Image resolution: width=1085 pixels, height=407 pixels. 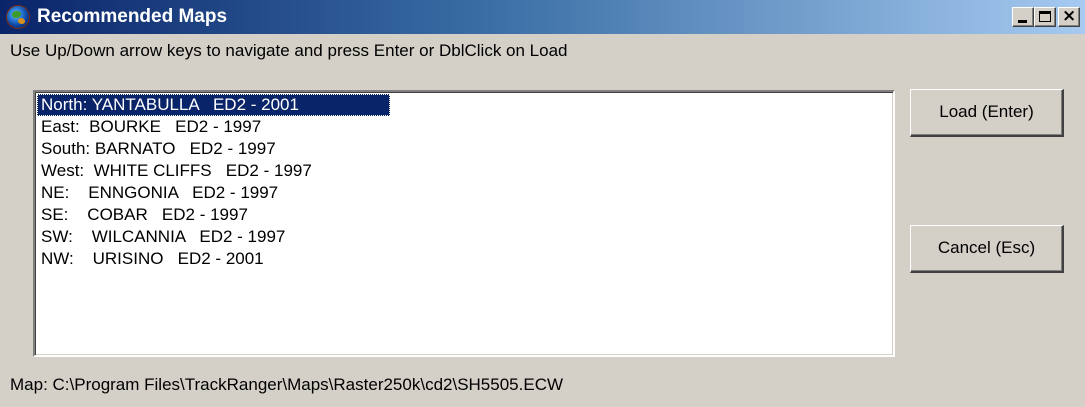 What do you see at coordinates (542, 17) in the screenshot?
I see `title-bar: Recommended Maps ×` at bounding box center [542, 17].